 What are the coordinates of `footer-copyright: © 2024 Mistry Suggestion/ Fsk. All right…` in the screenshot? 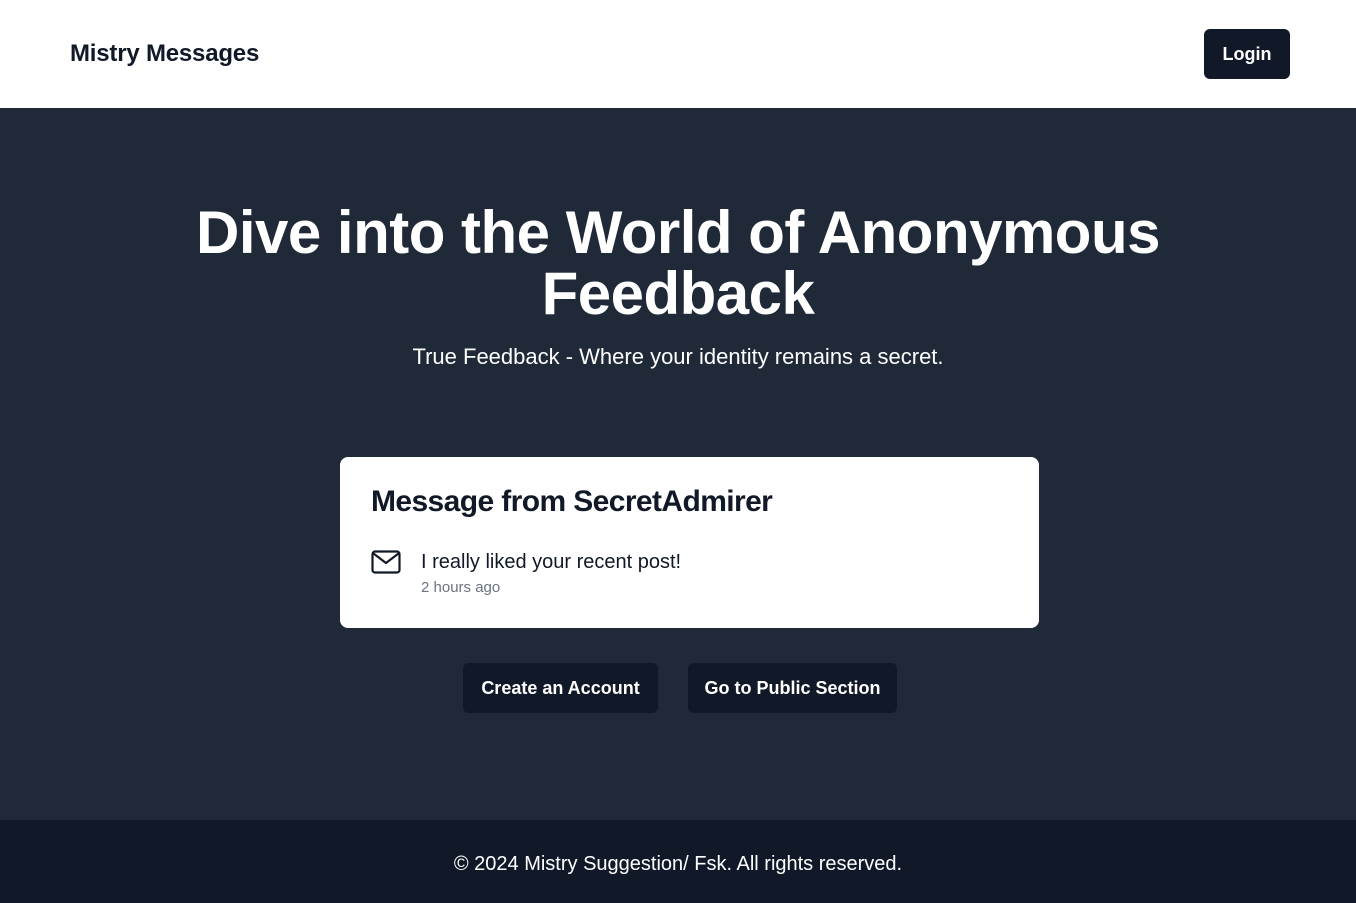 It's located at (678, 864).